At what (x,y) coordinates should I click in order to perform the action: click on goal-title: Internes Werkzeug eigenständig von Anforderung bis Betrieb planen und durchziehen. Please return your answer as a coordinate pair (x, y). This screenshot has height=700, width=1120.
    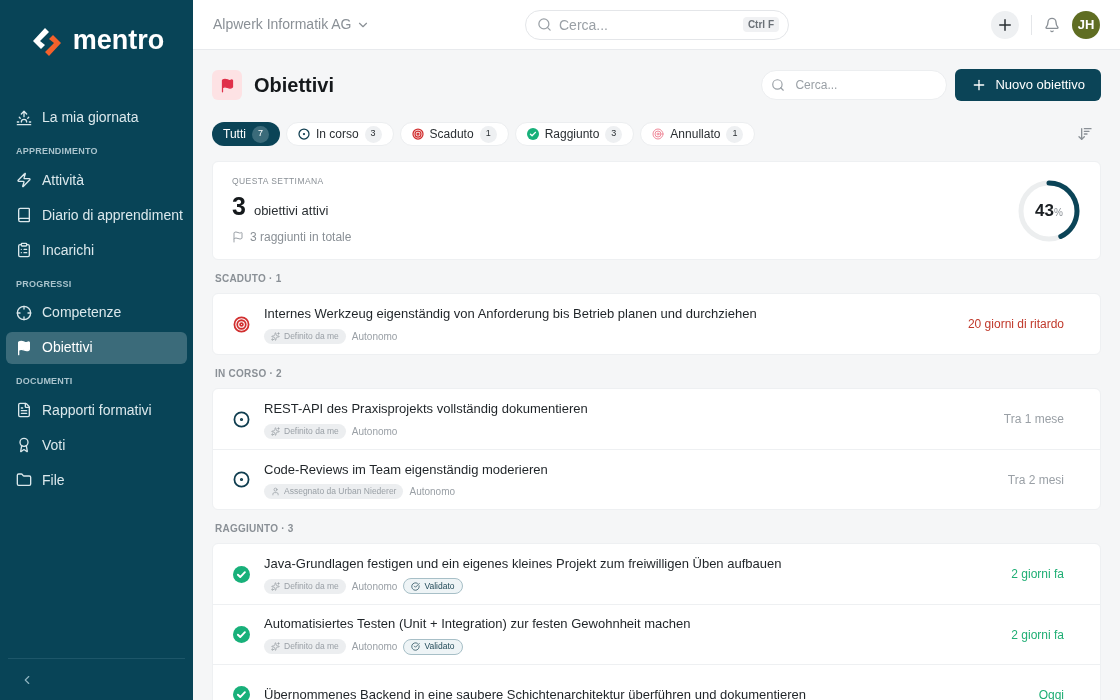
    Looking at the image, I should click on (511, 314).